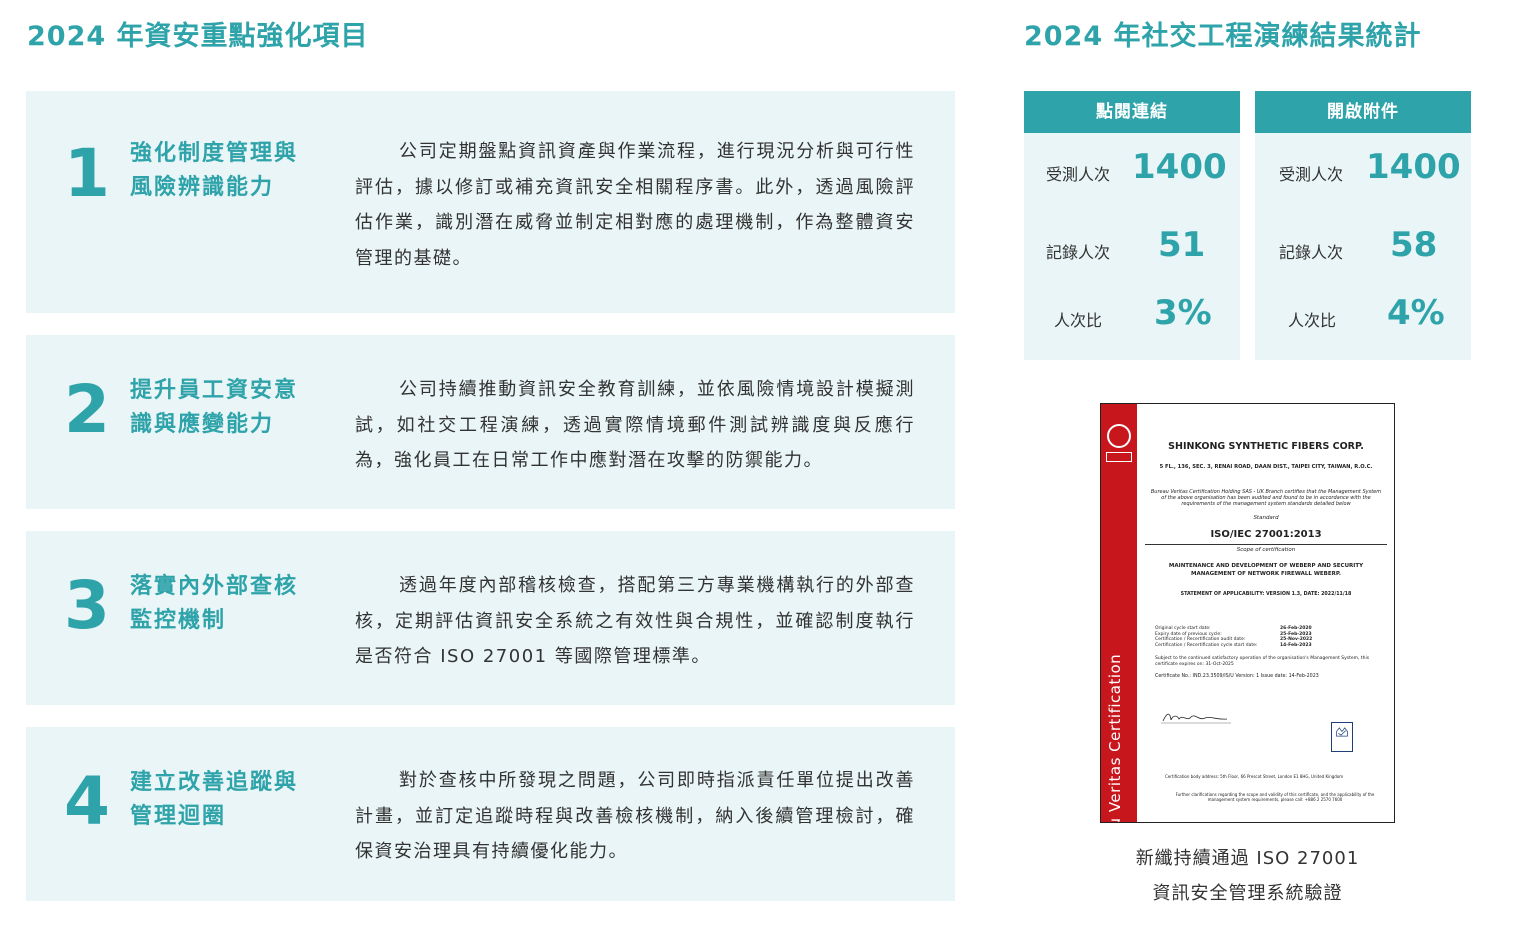 The width and height of the screenshot is (1513, 927). I want to click on certificate-red-band: Bureau Veritas Certification, so click(1119, 613).